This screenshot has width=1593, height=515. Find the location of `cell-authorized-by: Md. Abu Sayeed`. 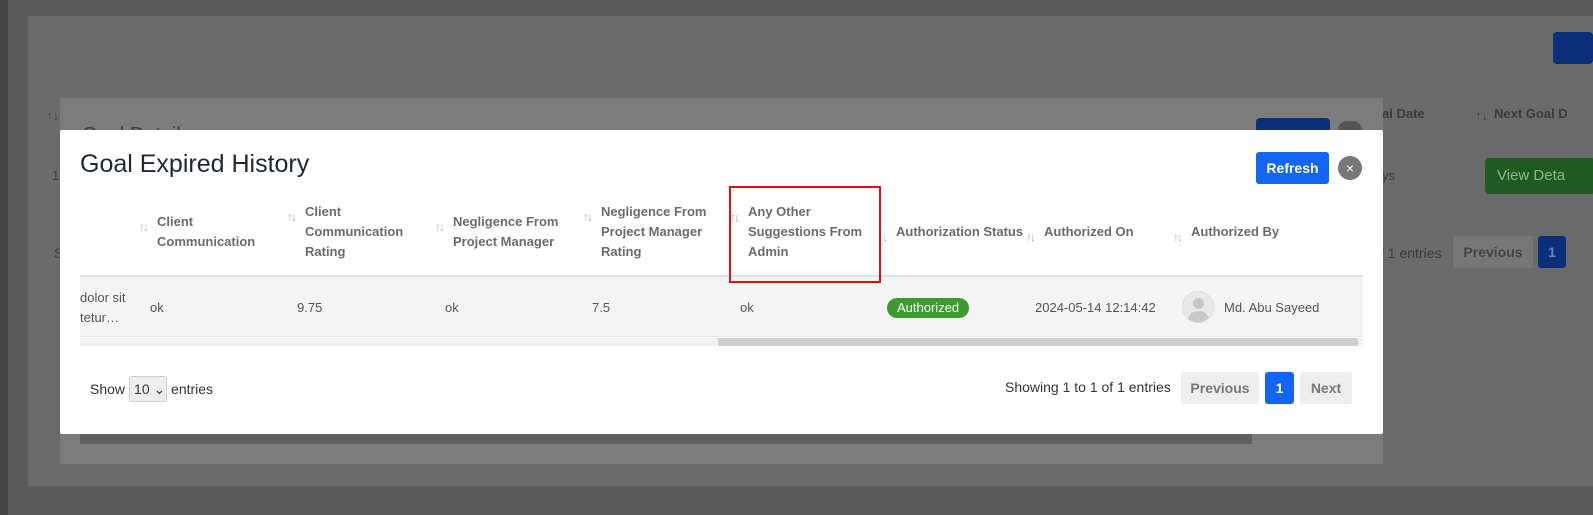

cell-authorized-by: Md. Abu Sayeed is located at coordinates (1272, 307).